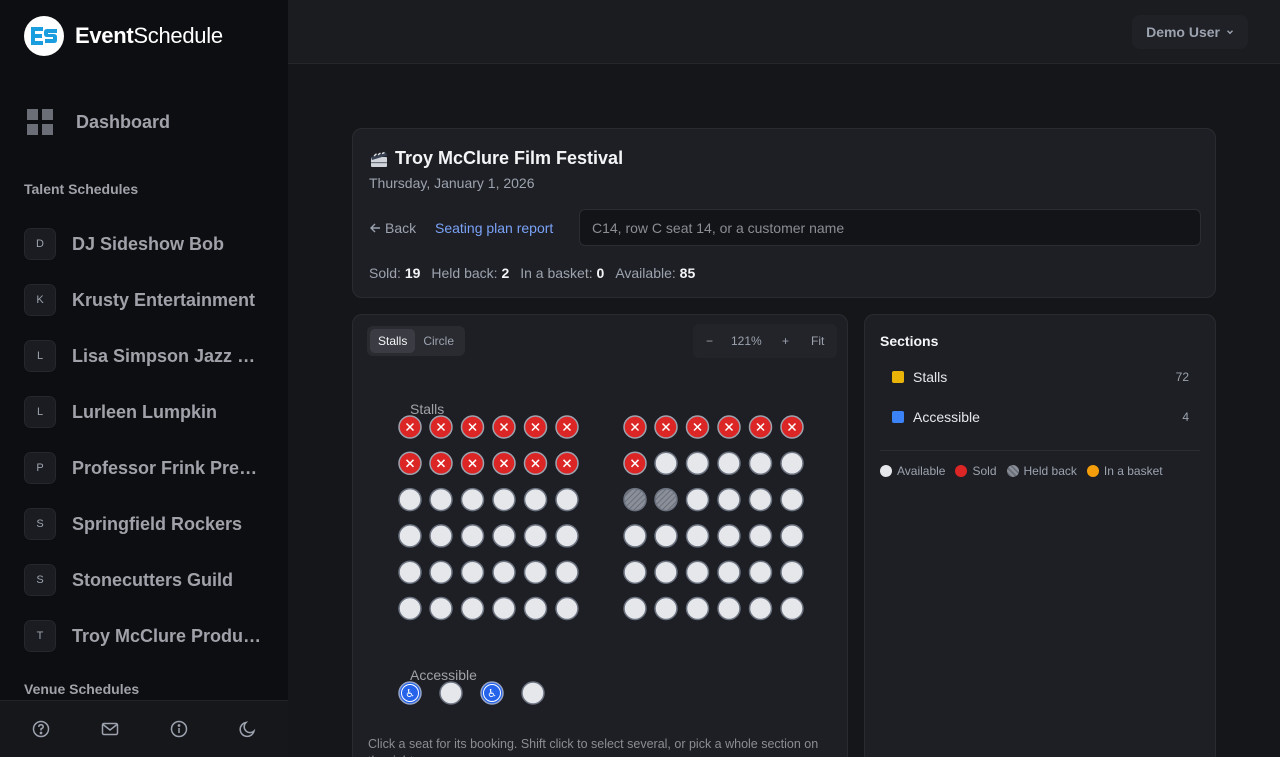  What do you see at coordinates (494, 228) in the screenshot?
I see `seating-plan-report-link: Seating plan report` at bounding box center [494, 228].